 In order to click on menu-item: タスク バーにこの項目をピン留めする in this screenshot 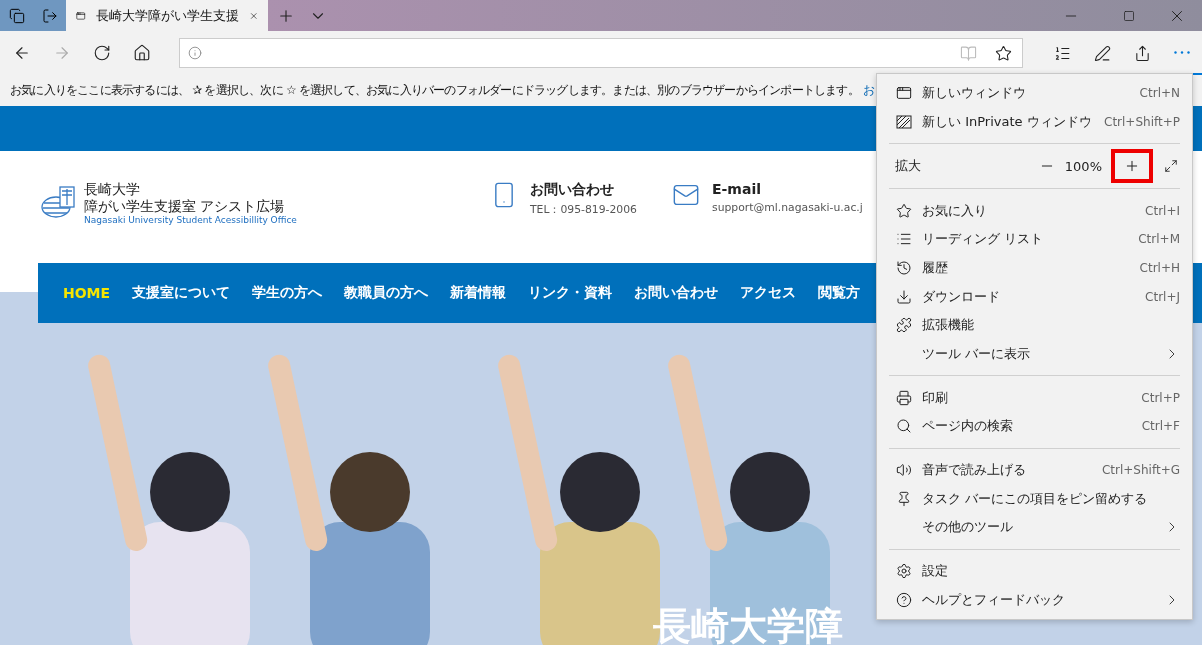, I will do `click(1034, 499)`.